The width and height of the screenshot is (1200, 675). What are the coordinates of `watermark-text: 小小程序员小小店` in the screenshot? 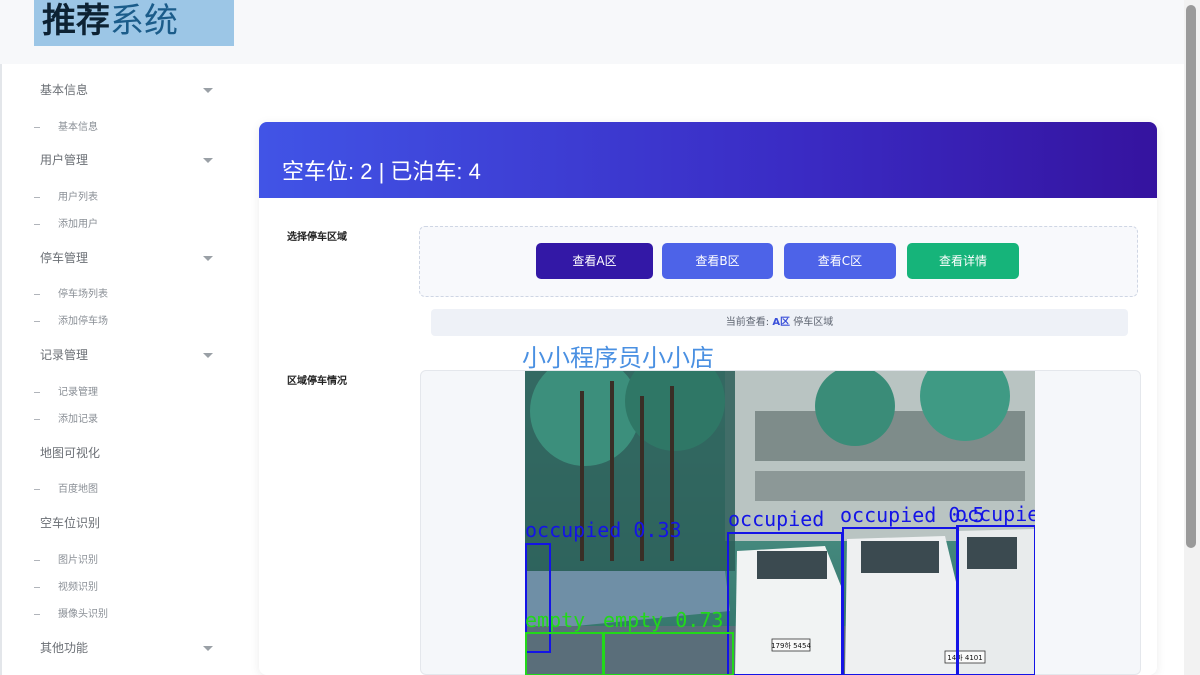 It's located at (618, 358).